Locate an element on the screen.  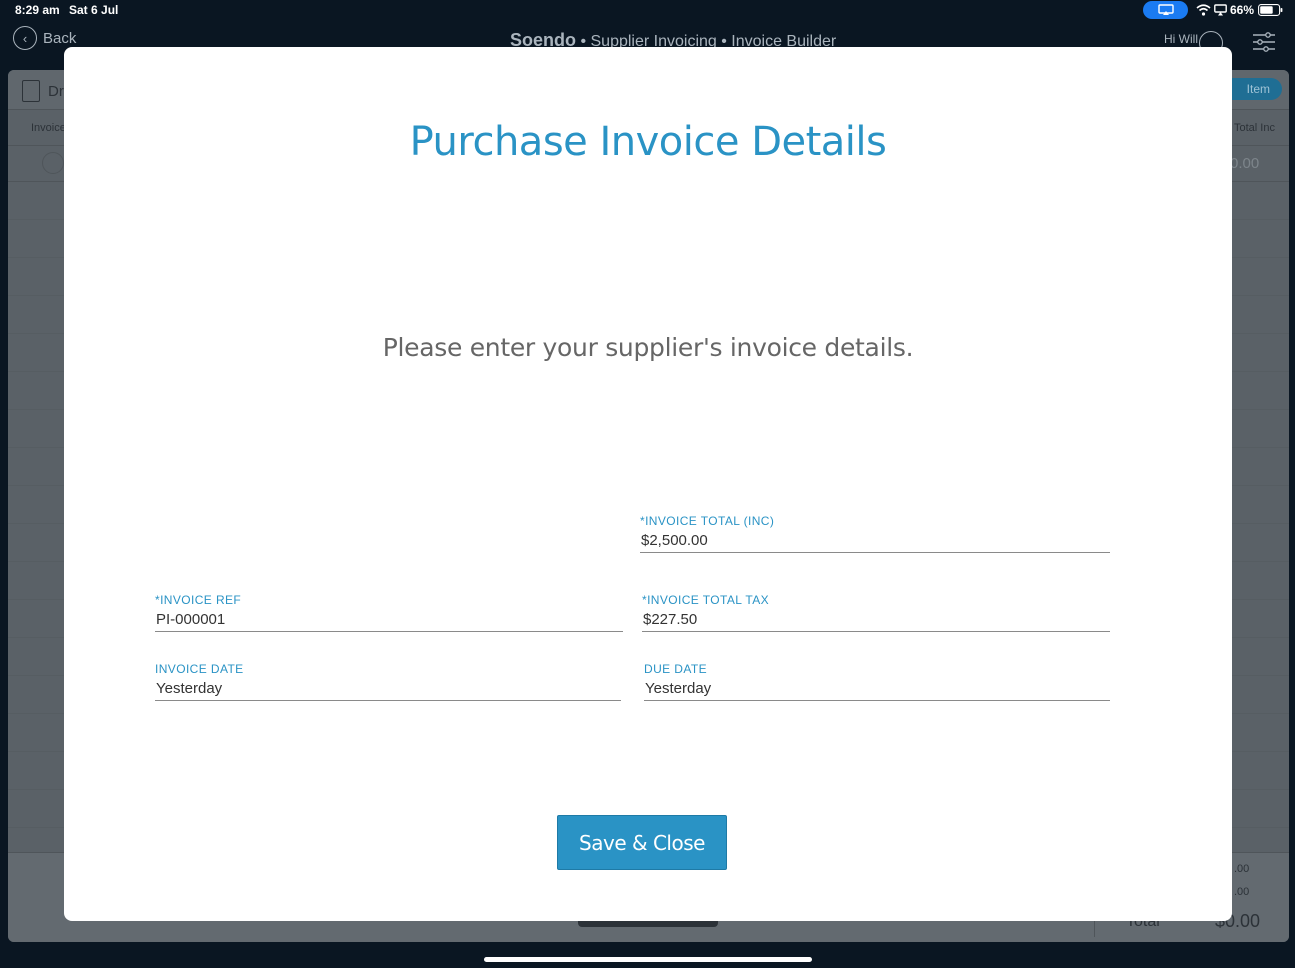
back-button: ‹ Back is located at coordinates (44, 38).